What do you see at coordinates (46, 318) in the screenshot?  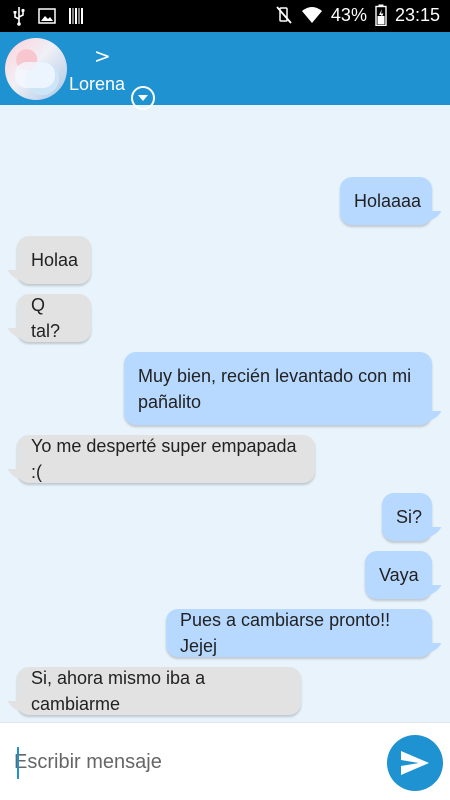 I see `message-text: Q tal?` at bounding box center [46, 318].